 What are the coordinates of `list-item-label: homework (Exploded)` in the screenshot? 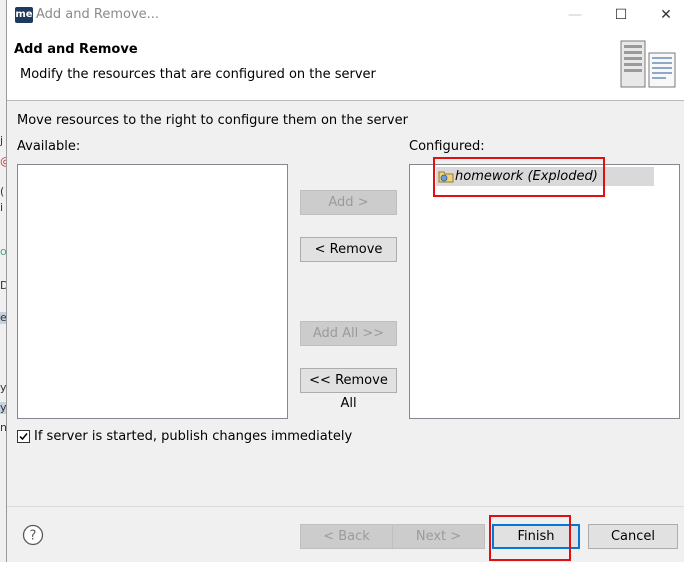 It's located at (526, 176).